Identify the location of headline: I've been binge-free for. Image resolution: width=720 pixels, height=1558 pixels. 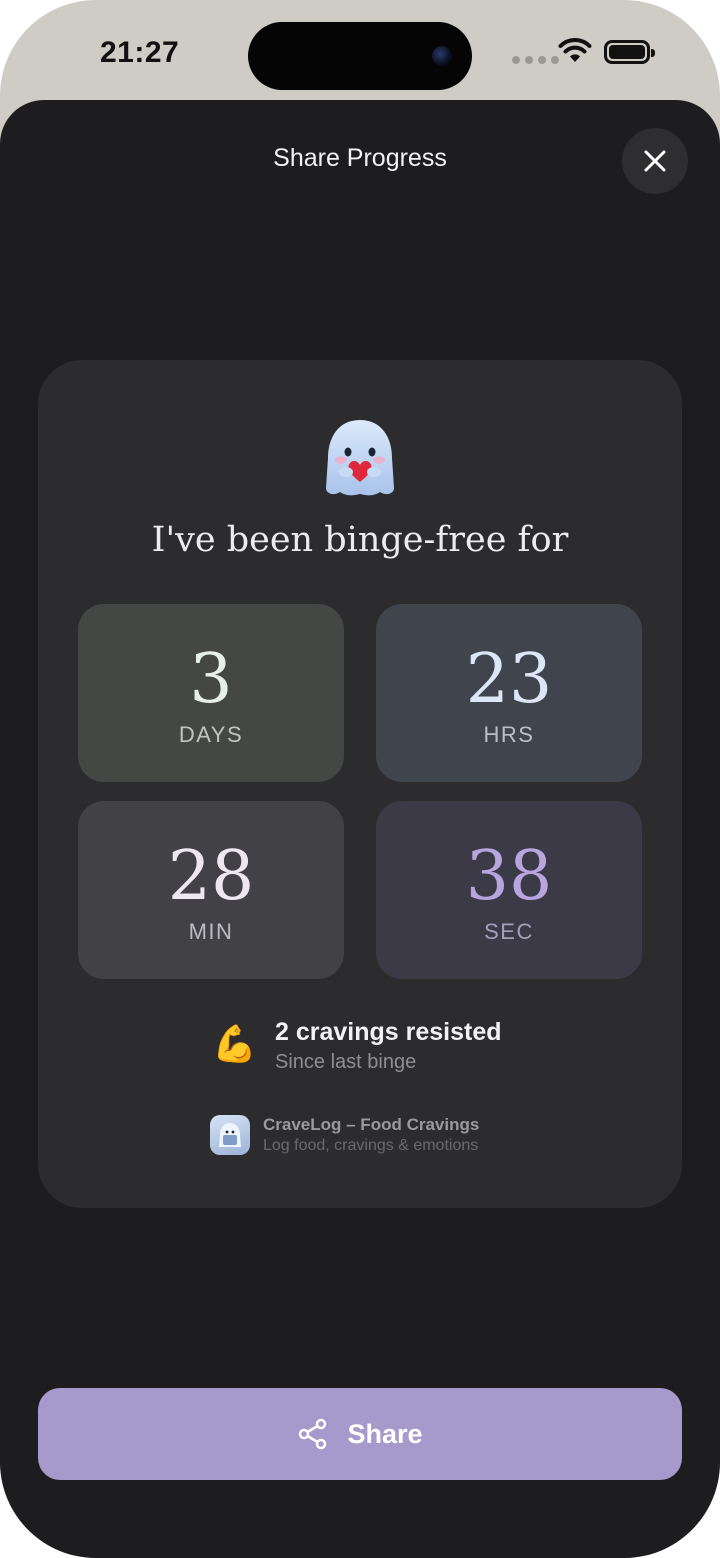
(360, 540).